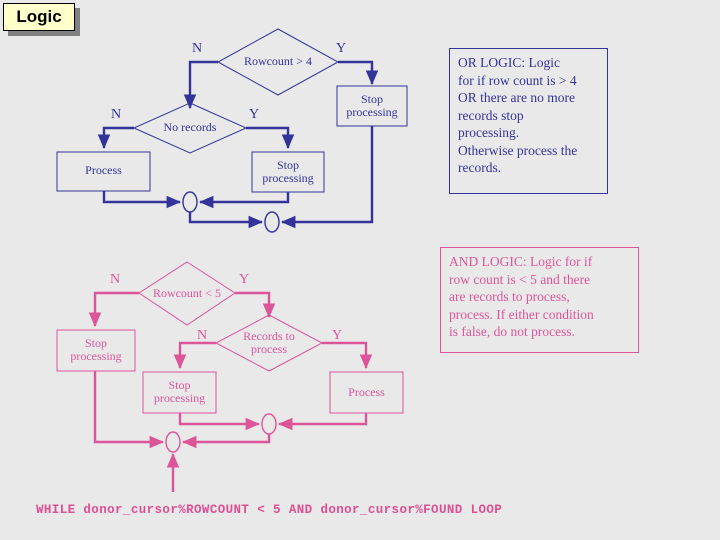 Image resolution: width=720 pixels, height=540 pixels. I want to click on and-process-to-merge1, so click(323, 422).